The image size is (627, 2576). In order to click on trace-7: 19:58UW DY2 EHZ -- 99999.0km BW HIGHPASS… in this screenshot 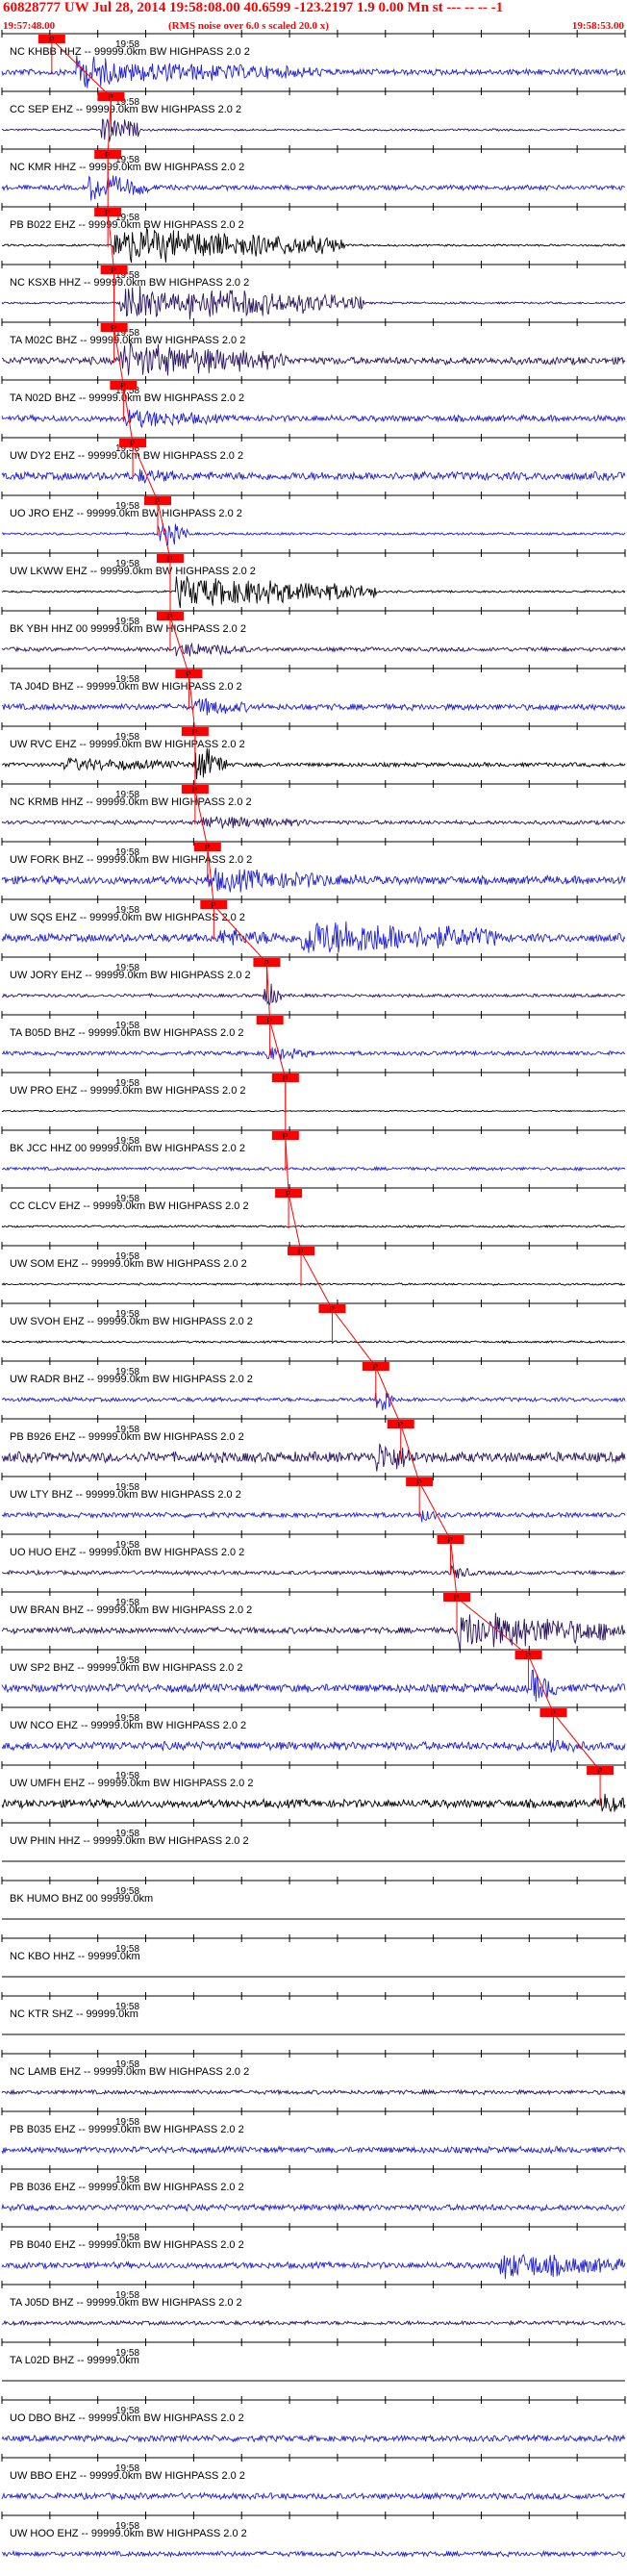, I will do `click(313, 459)`.